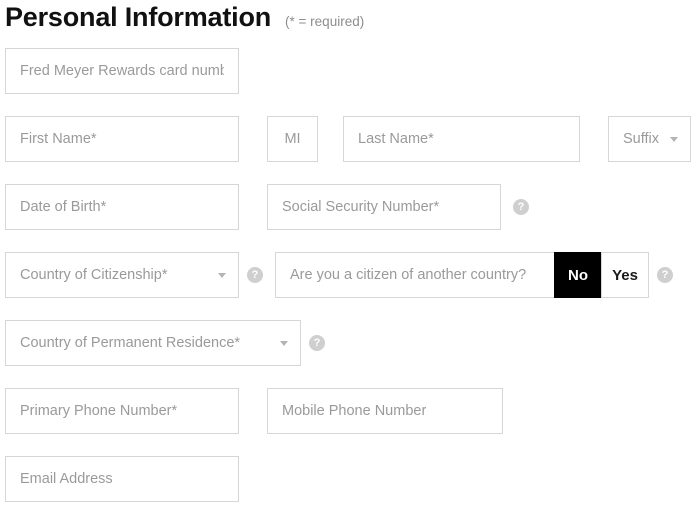  I want to click on email-input: Email Address, so click(122, 479).